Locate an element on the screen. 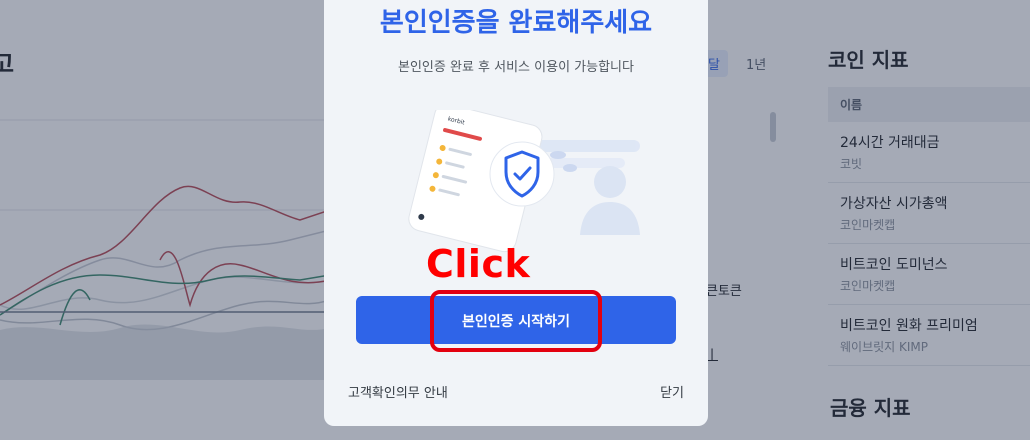  user-silhouette-icon is located at coordinates (610, 200).